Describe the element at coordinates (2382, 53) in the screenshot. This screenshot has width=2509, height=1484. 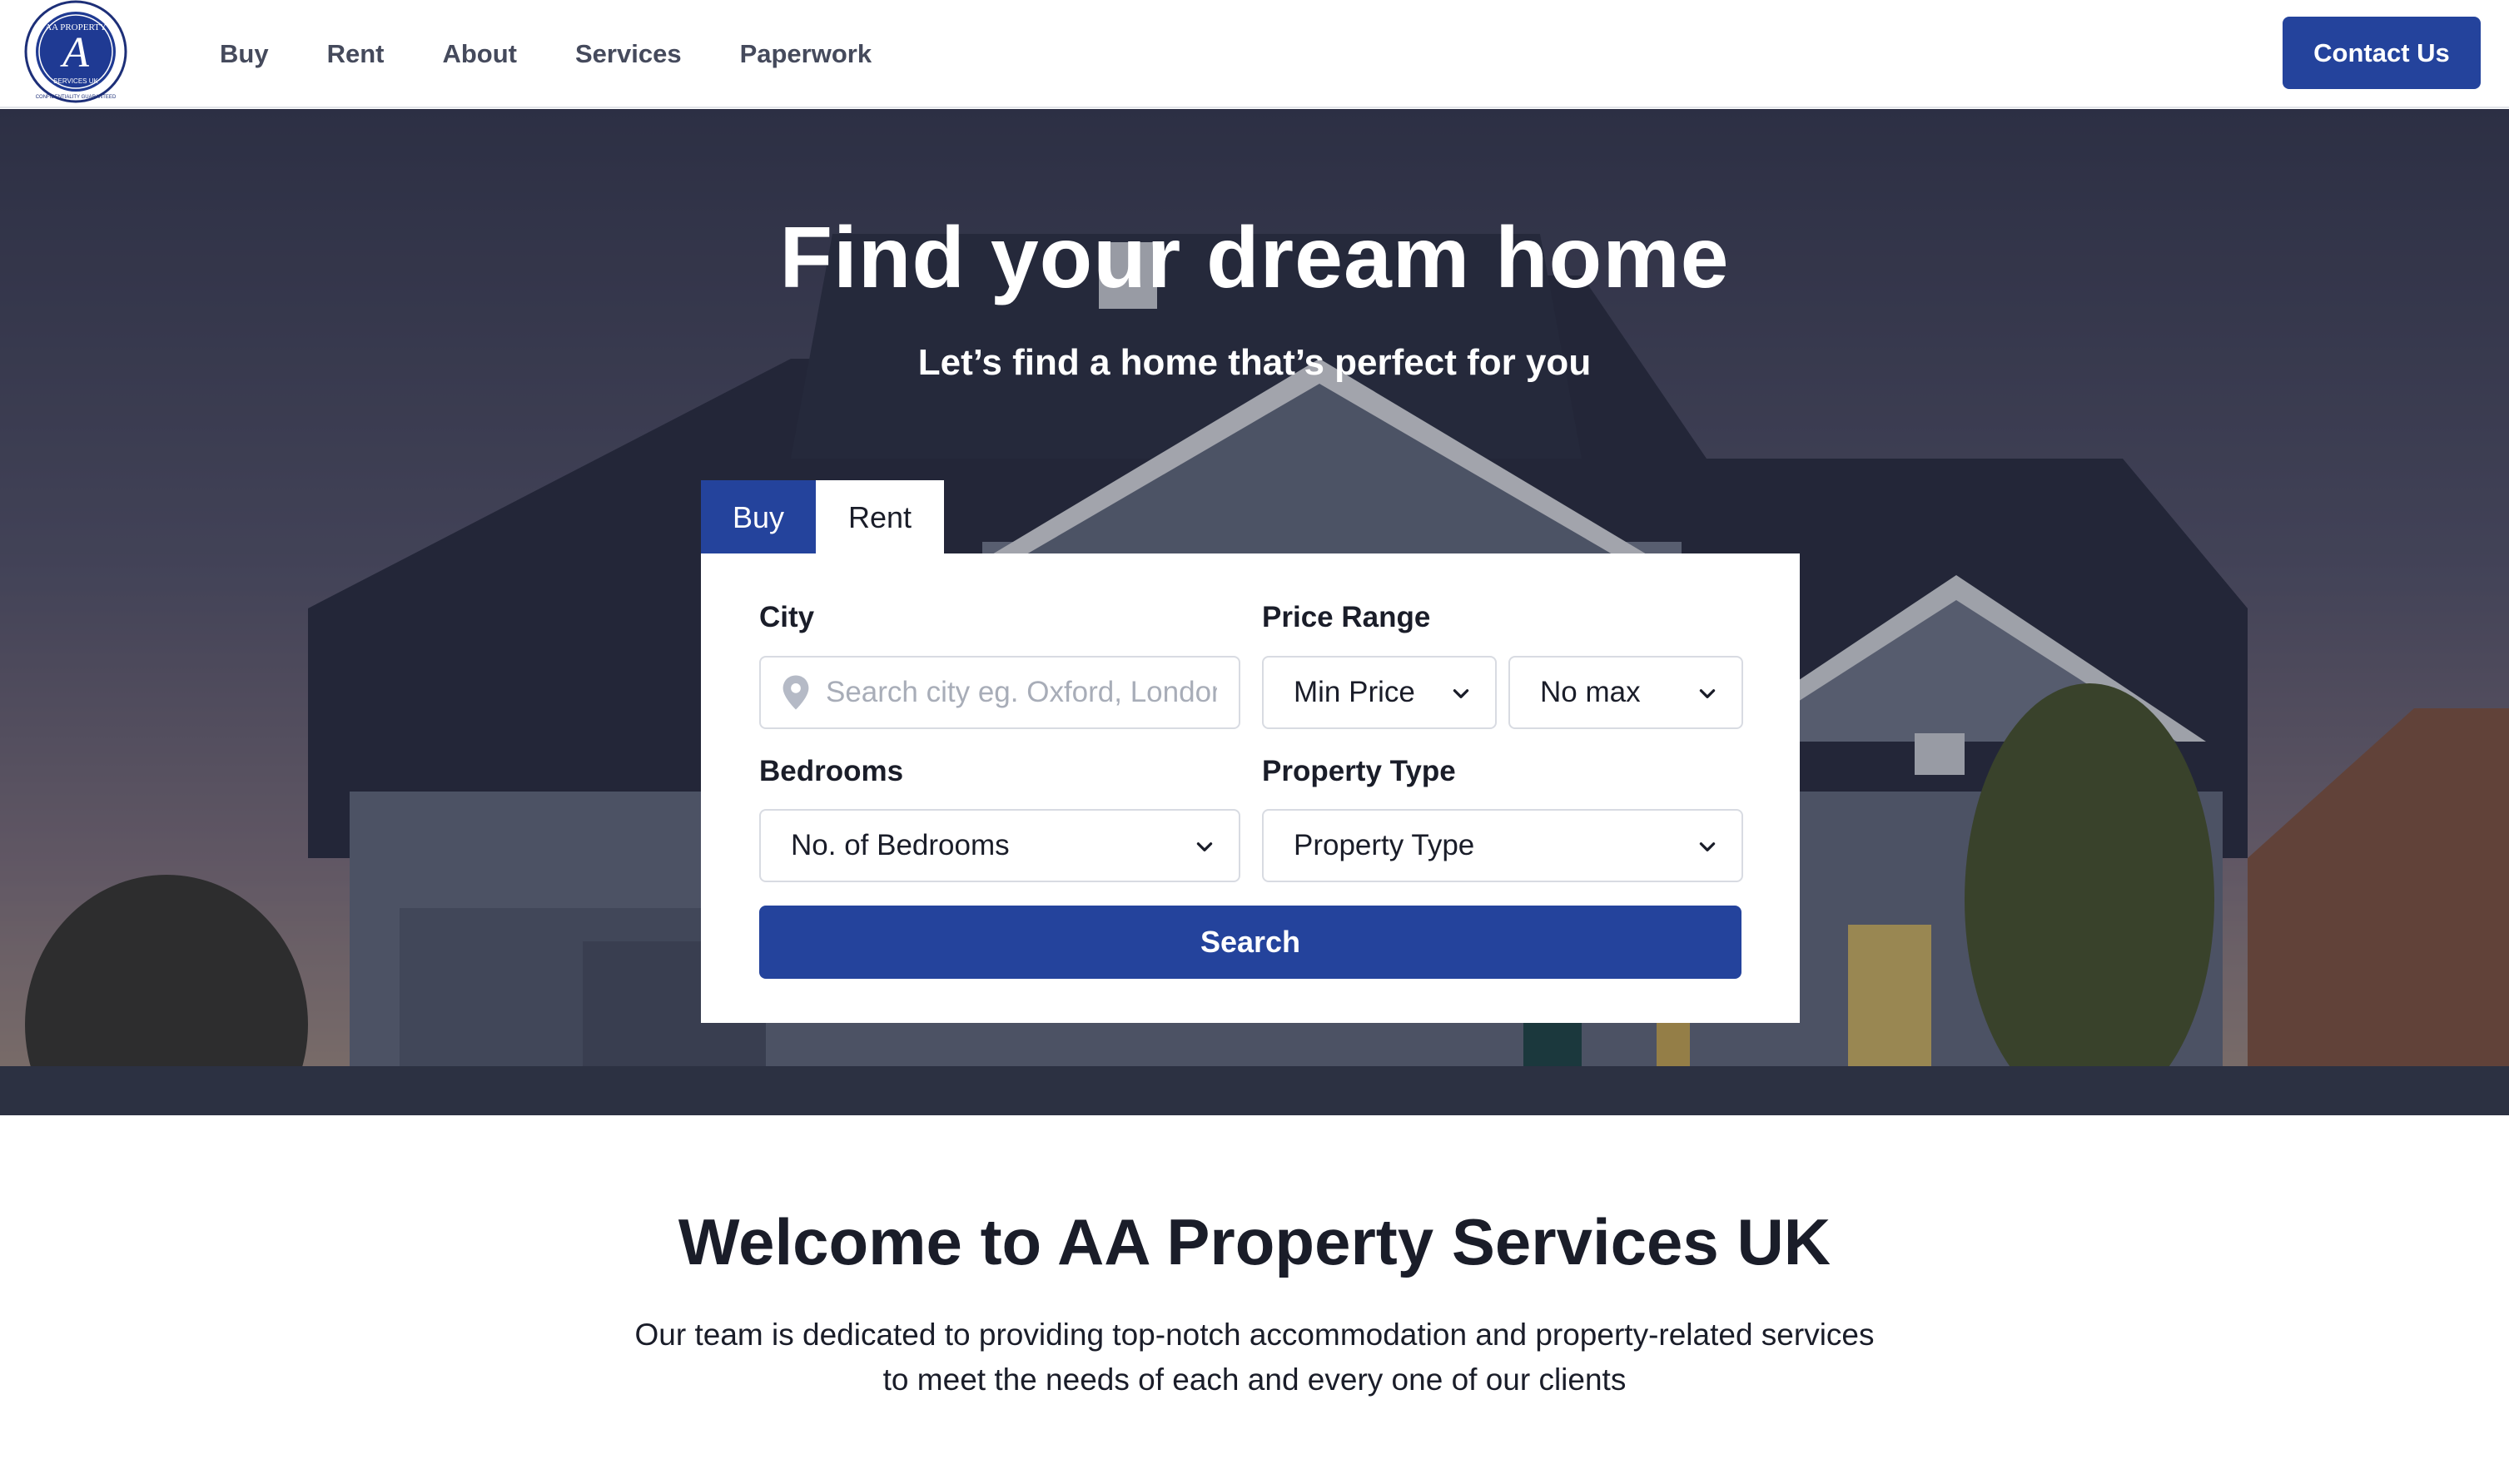
I see `contact-us-button: Contact Us` at that location.